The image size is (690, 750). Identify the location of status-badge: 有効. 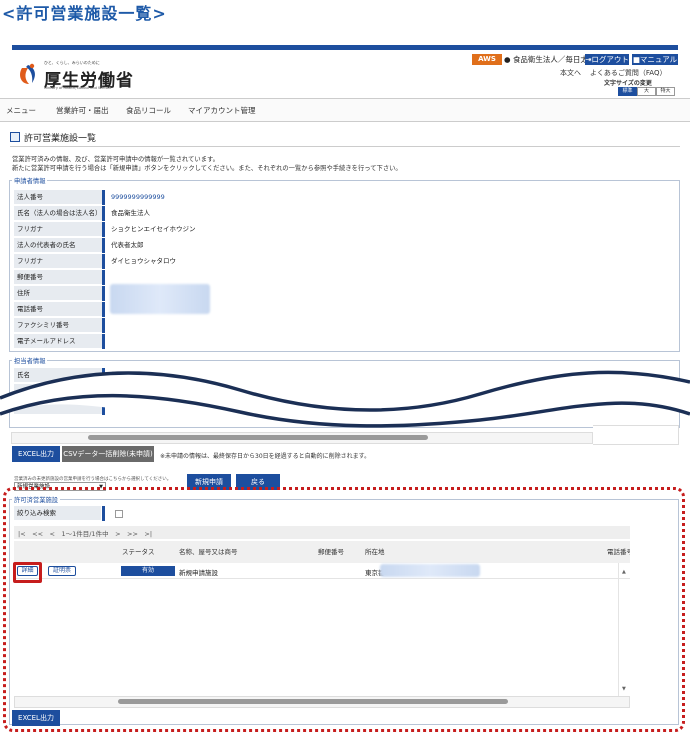
(148, 571).